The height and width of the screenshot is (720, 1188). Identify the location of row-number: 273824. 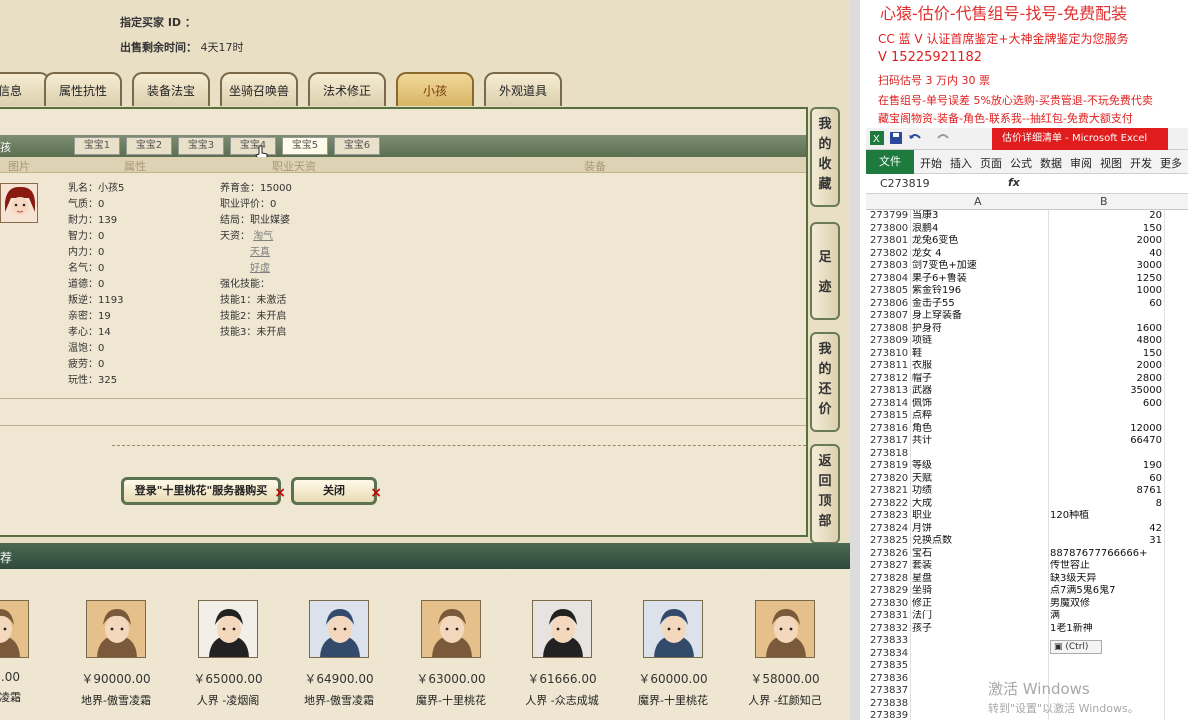
(890, 529).